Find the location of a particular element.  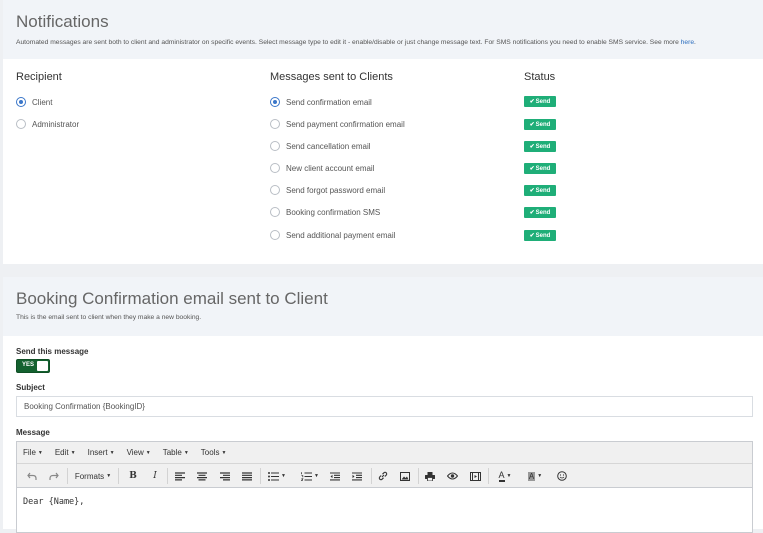

message-option: Send payment confirmation email is located at coordinates (337, 124).